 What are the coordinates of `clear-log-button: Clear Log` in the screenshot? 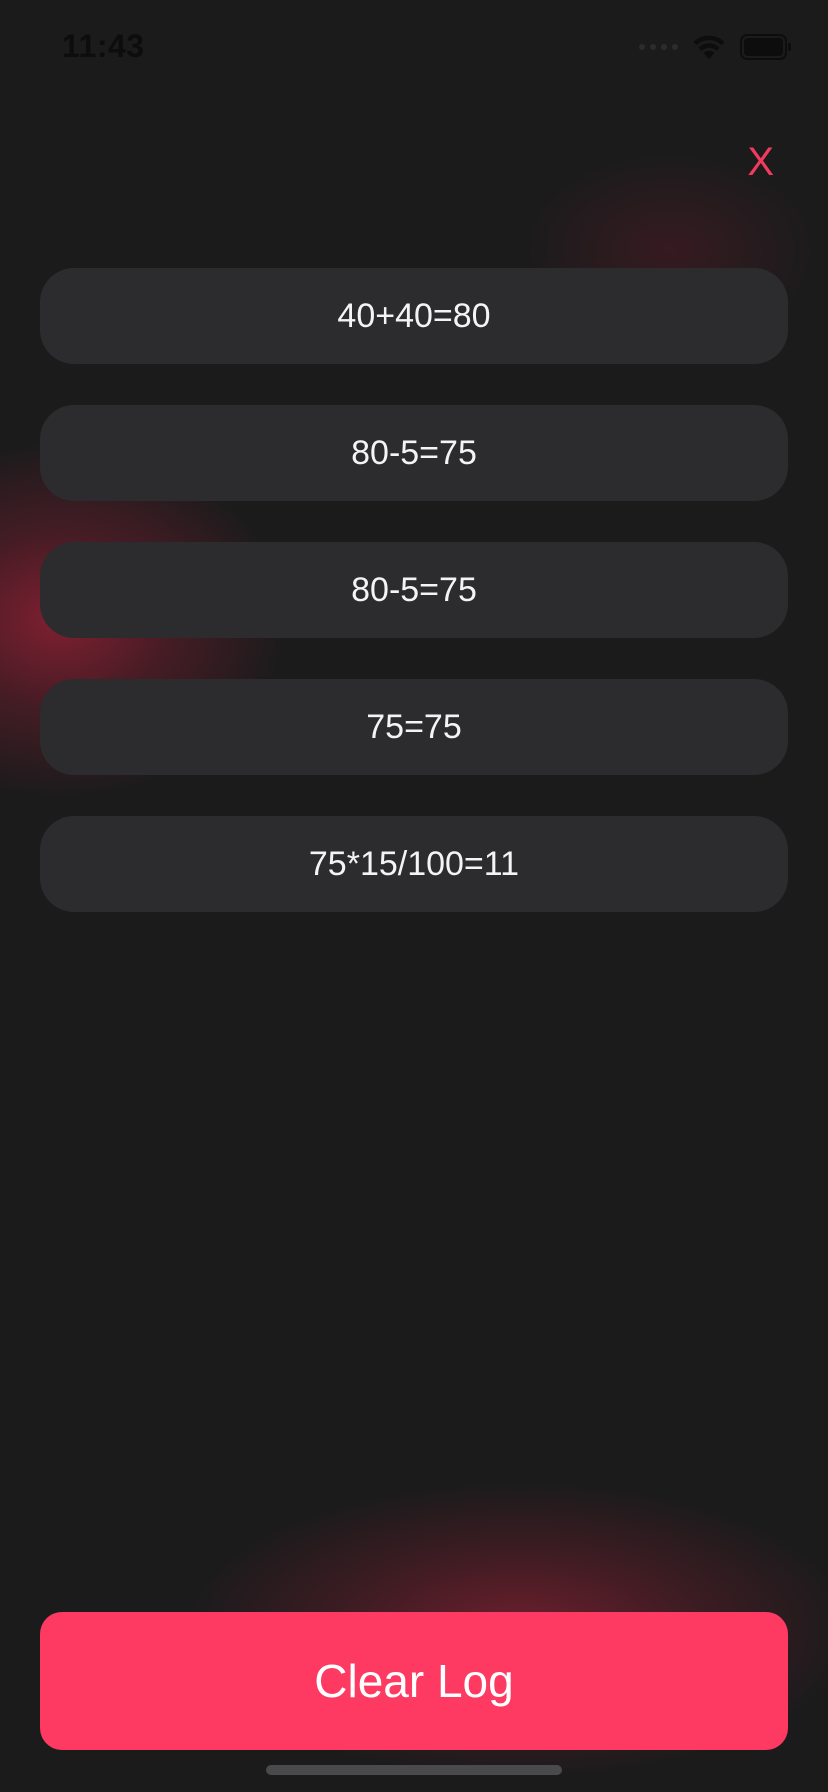 It's located at (414, 1681).